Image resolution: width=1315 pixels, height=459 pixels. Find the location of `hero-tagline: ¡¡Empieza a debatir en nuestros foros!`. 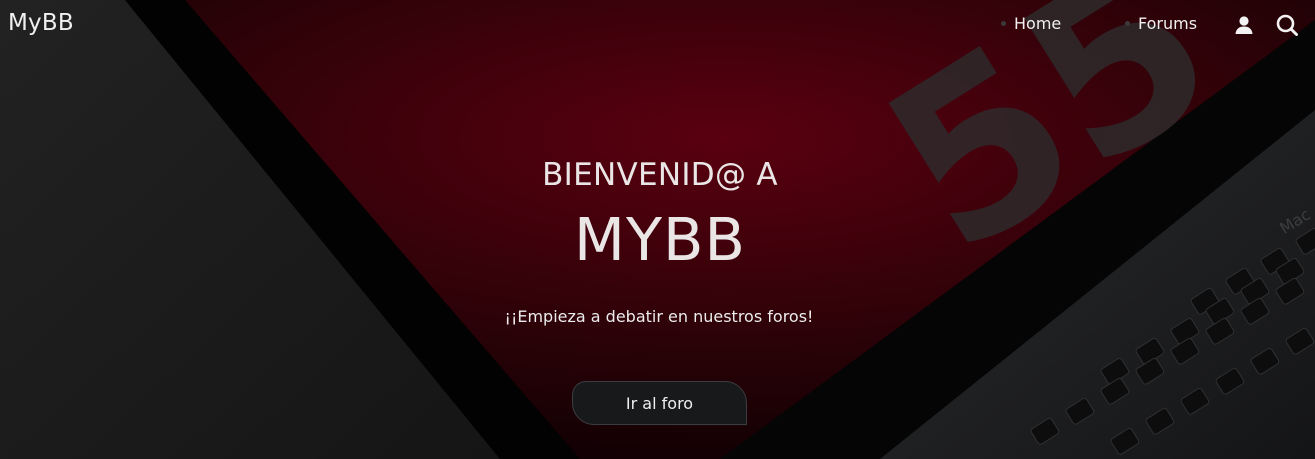

hero-tagline: ¡¡Empieza a debatir en nuestros foros! is located at coordinates (659, 316).